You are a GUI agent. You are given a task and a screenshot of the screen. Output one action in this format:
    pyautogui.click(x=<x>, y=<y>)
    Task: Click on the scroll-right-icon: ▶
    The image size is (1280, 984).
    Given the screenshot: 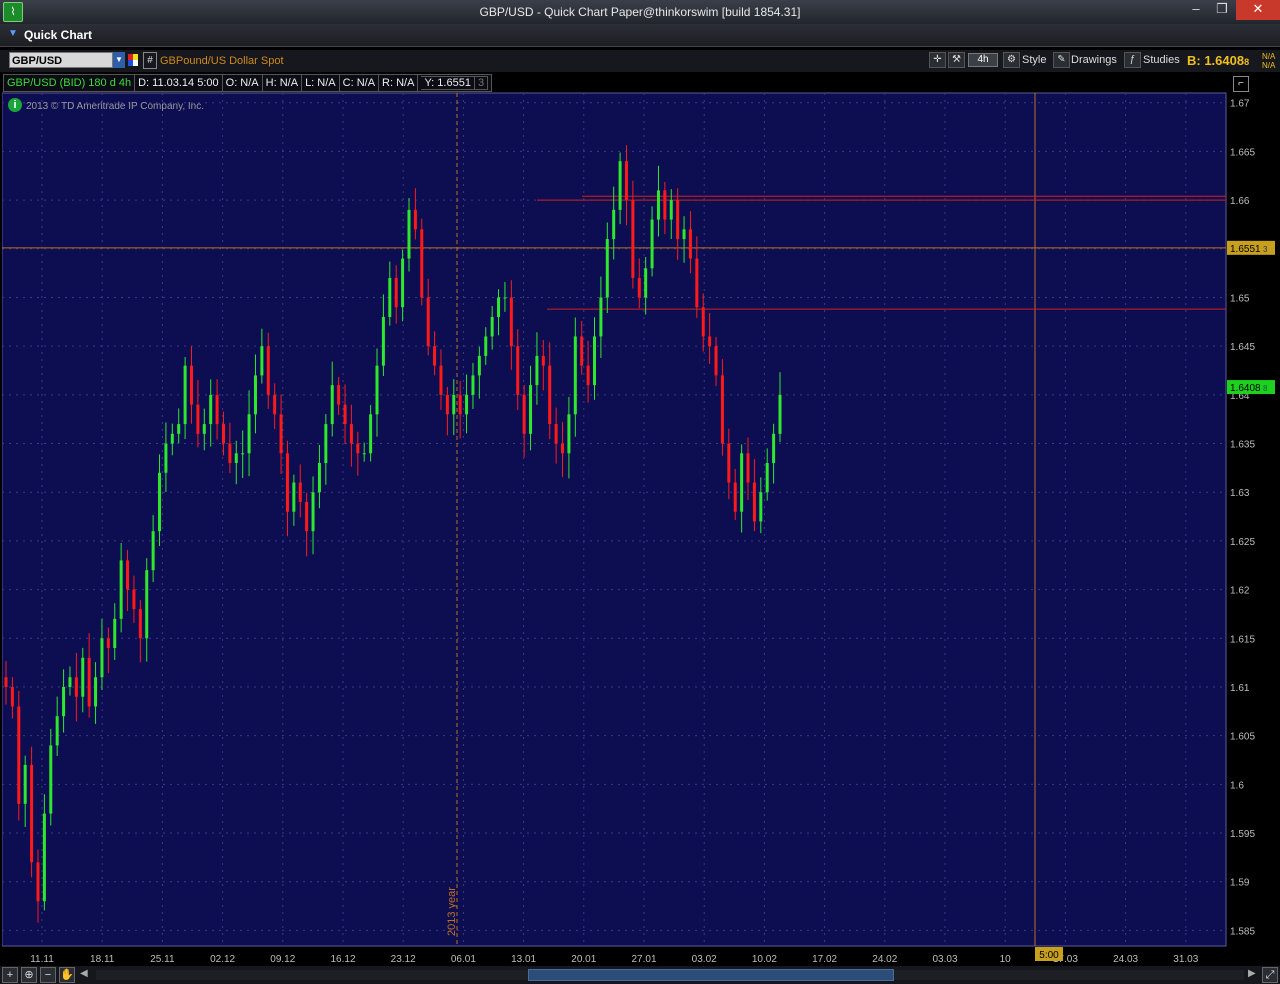 What is the action you would take?
    pyautogui.click(x=1252, y=973)
    